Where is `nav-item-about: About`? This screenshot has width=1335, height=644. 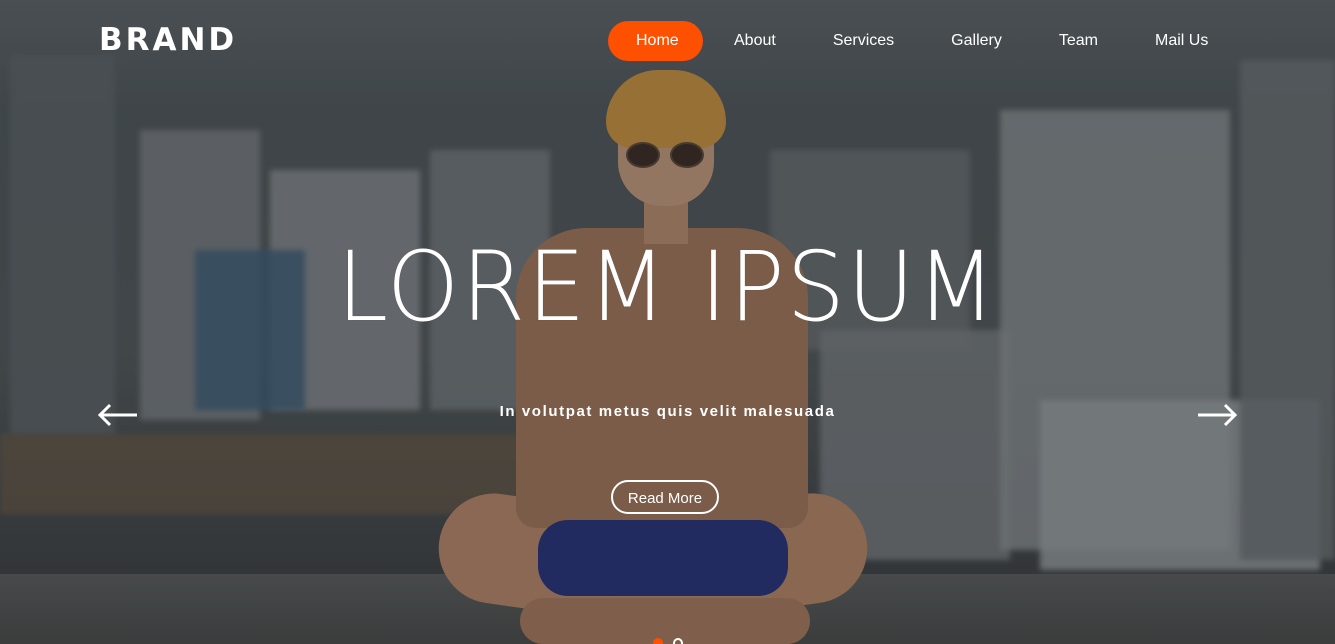
nav-item-about: About is located at coordinates (755, 41).